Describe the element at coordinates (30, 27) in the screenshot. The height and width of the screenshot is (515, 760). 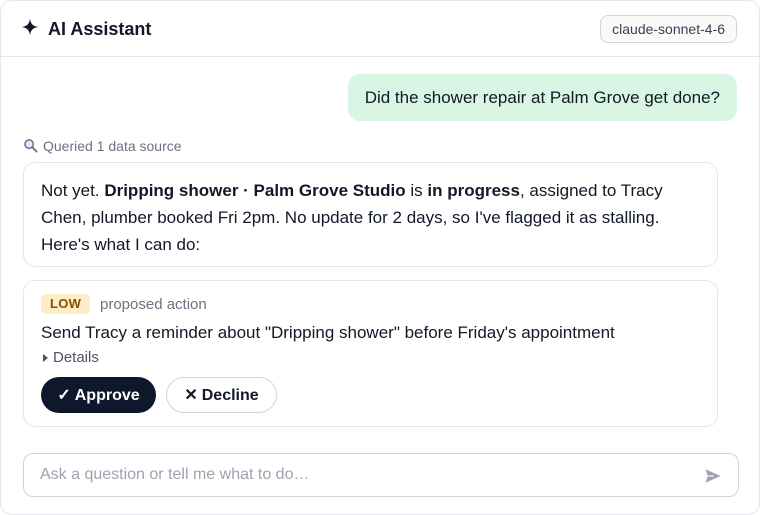
I see `sparkle-icon` at that location.